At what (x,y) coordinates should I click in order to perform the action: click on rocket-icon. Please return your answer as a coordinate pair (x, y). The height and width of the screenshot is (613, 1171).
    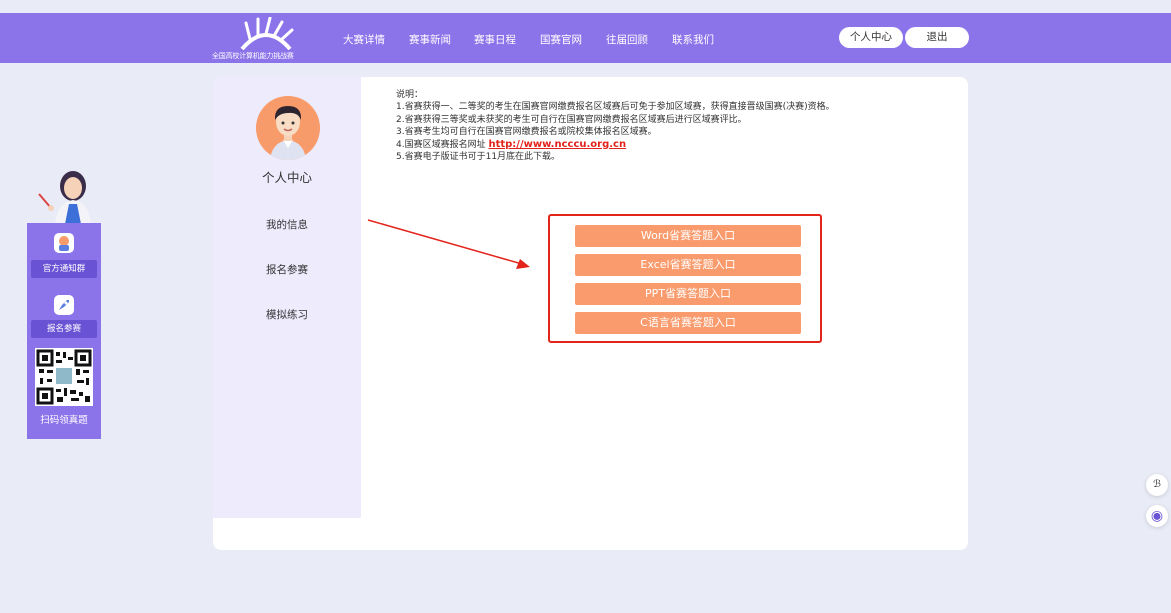
    Looking at the image, I should click on (64, 305).